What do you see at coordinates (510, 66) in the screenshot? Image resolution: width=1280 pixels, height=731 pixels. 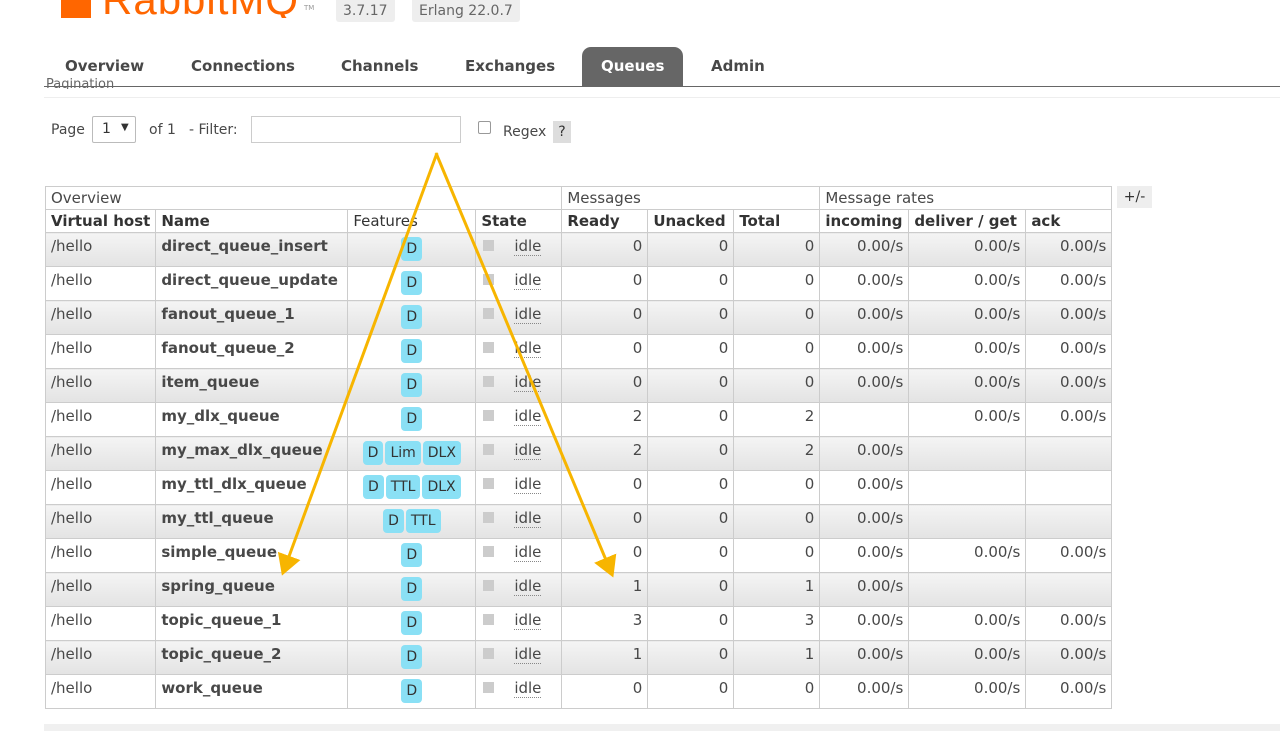 I see `tab-exchanges: Exchanges` at bounding box center [510, 66].